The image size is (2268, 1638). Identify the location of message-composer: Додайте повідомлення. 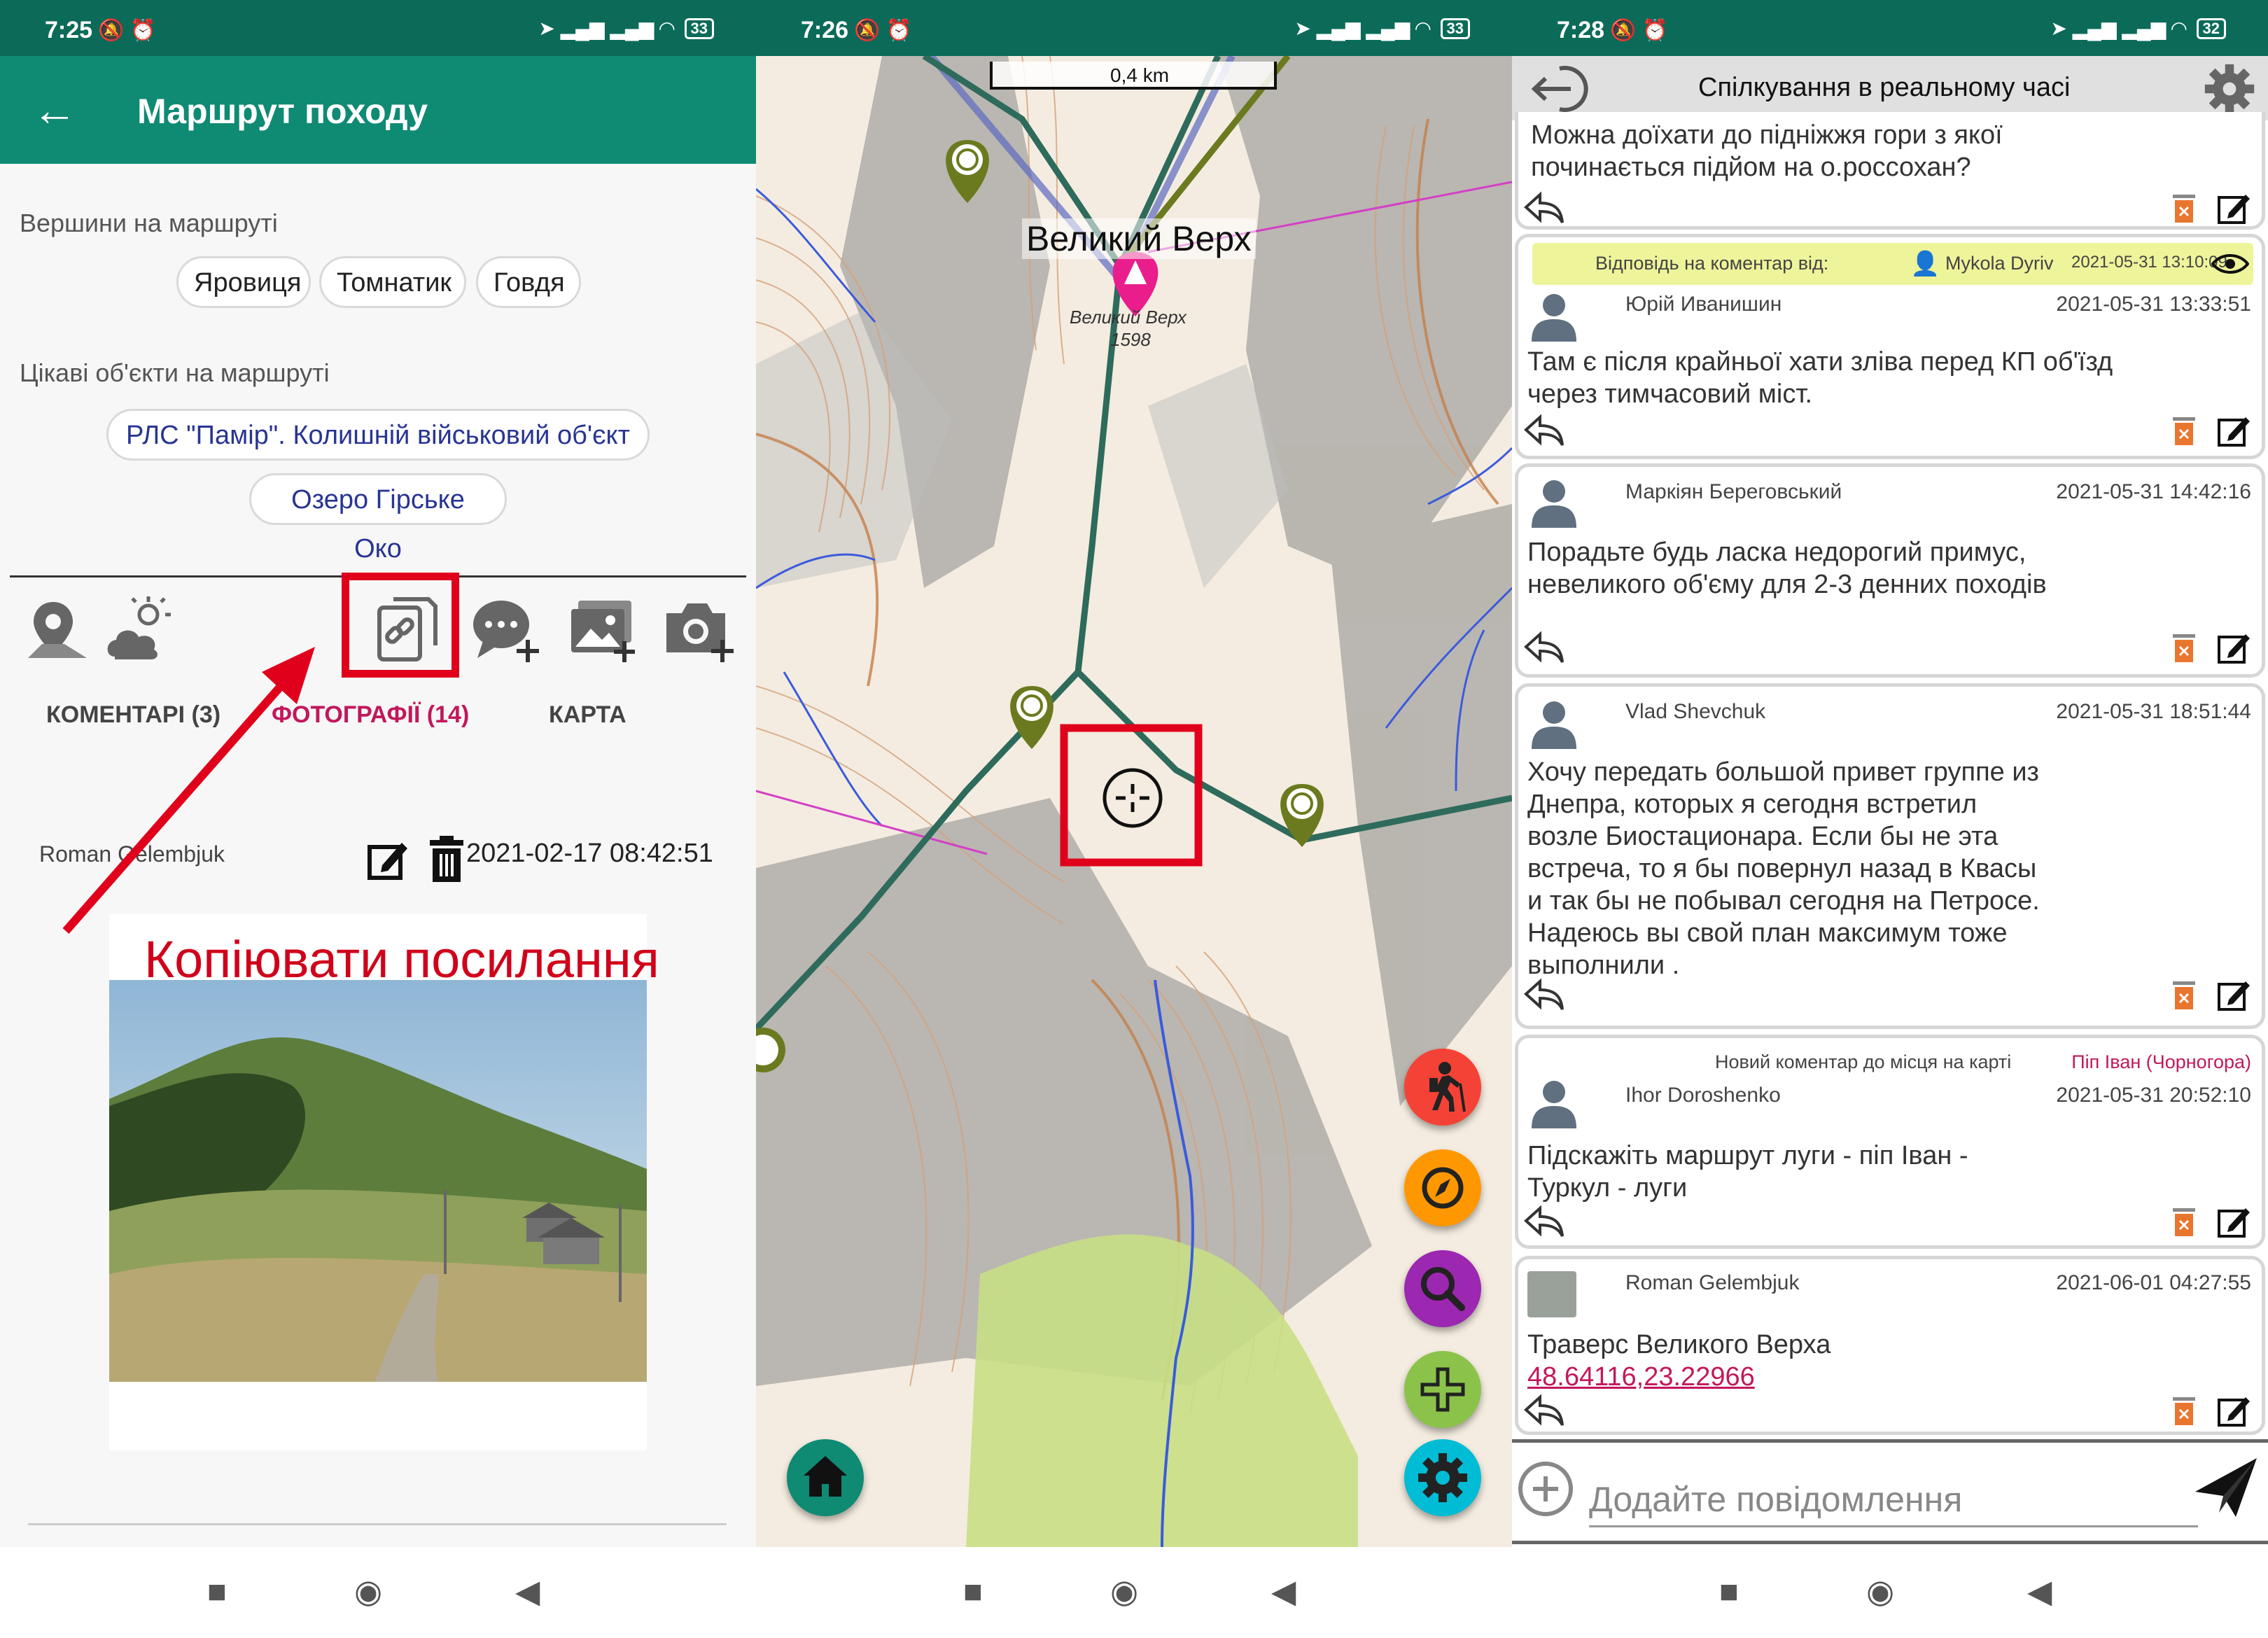
(1890, 1491).